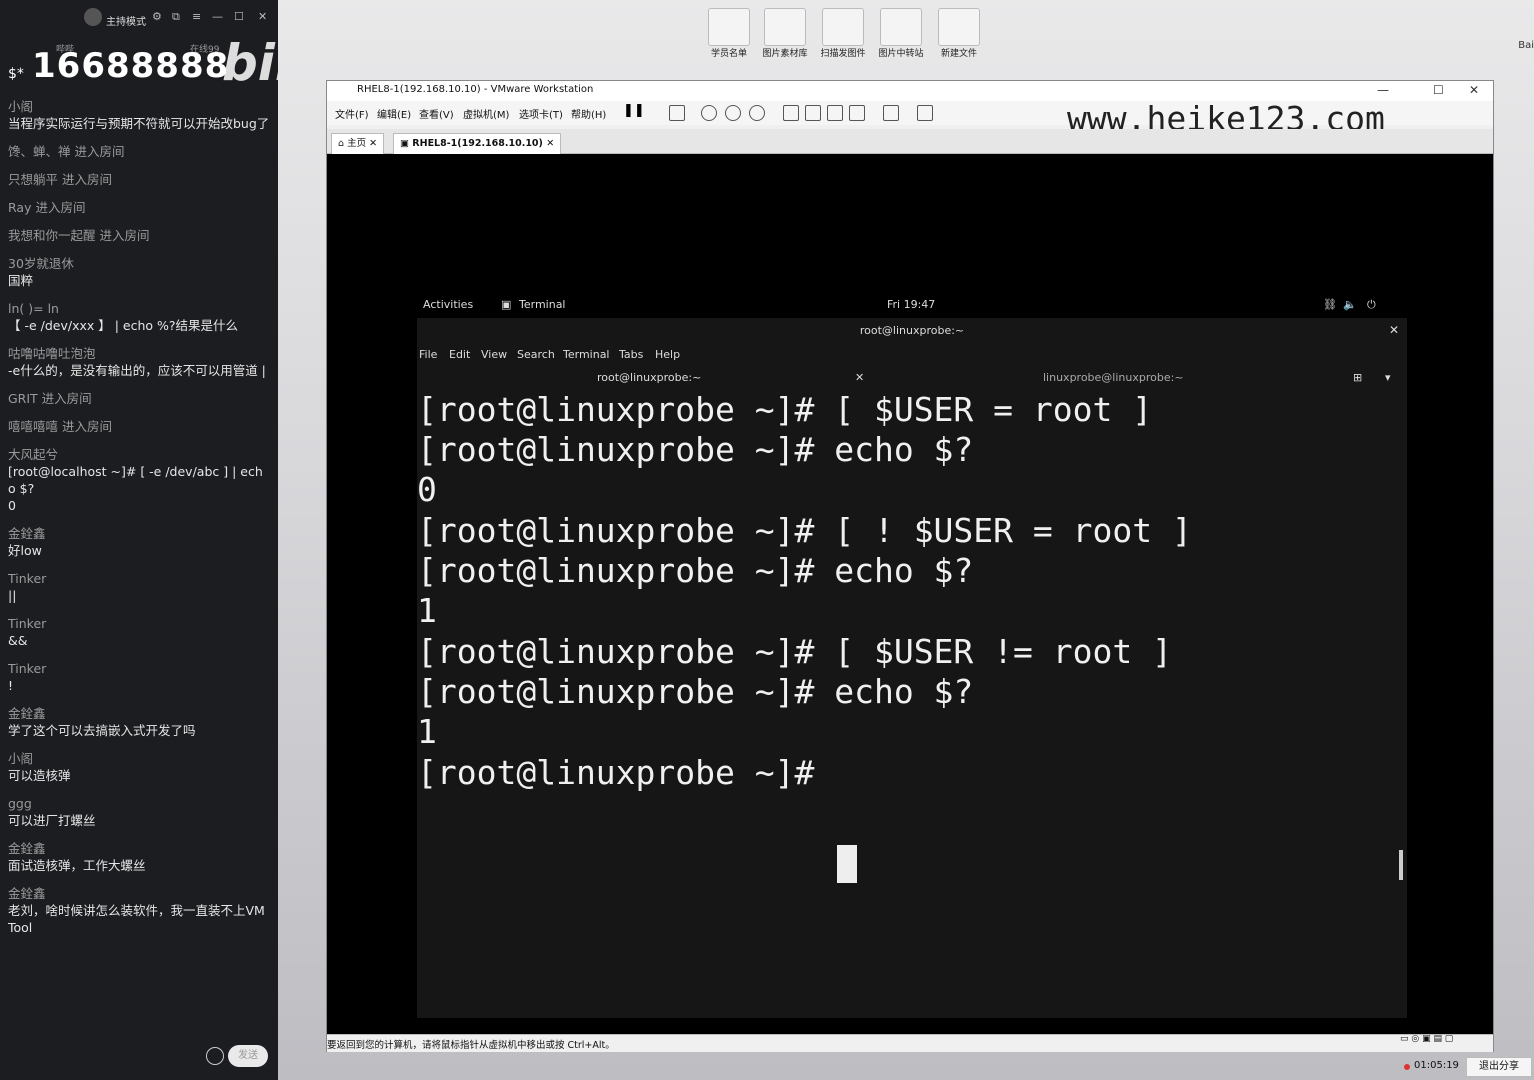 This screenshot has width=1534, height=1080. What do you see at coordinates (785, 33) in the screenshot?
I see `desktop-icon: 图片素材库` at bounding box center [785, 33].